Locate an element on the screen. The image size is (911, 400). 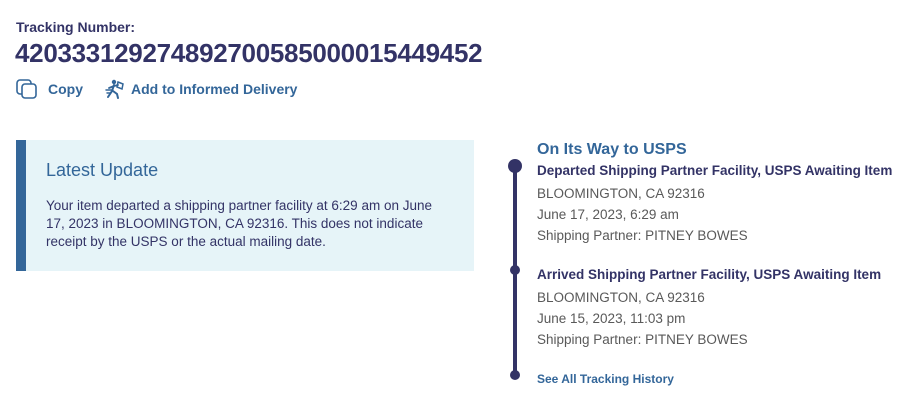
see-all-tracking-history-link: See All Tracking History is located at coordinates (605, 379).